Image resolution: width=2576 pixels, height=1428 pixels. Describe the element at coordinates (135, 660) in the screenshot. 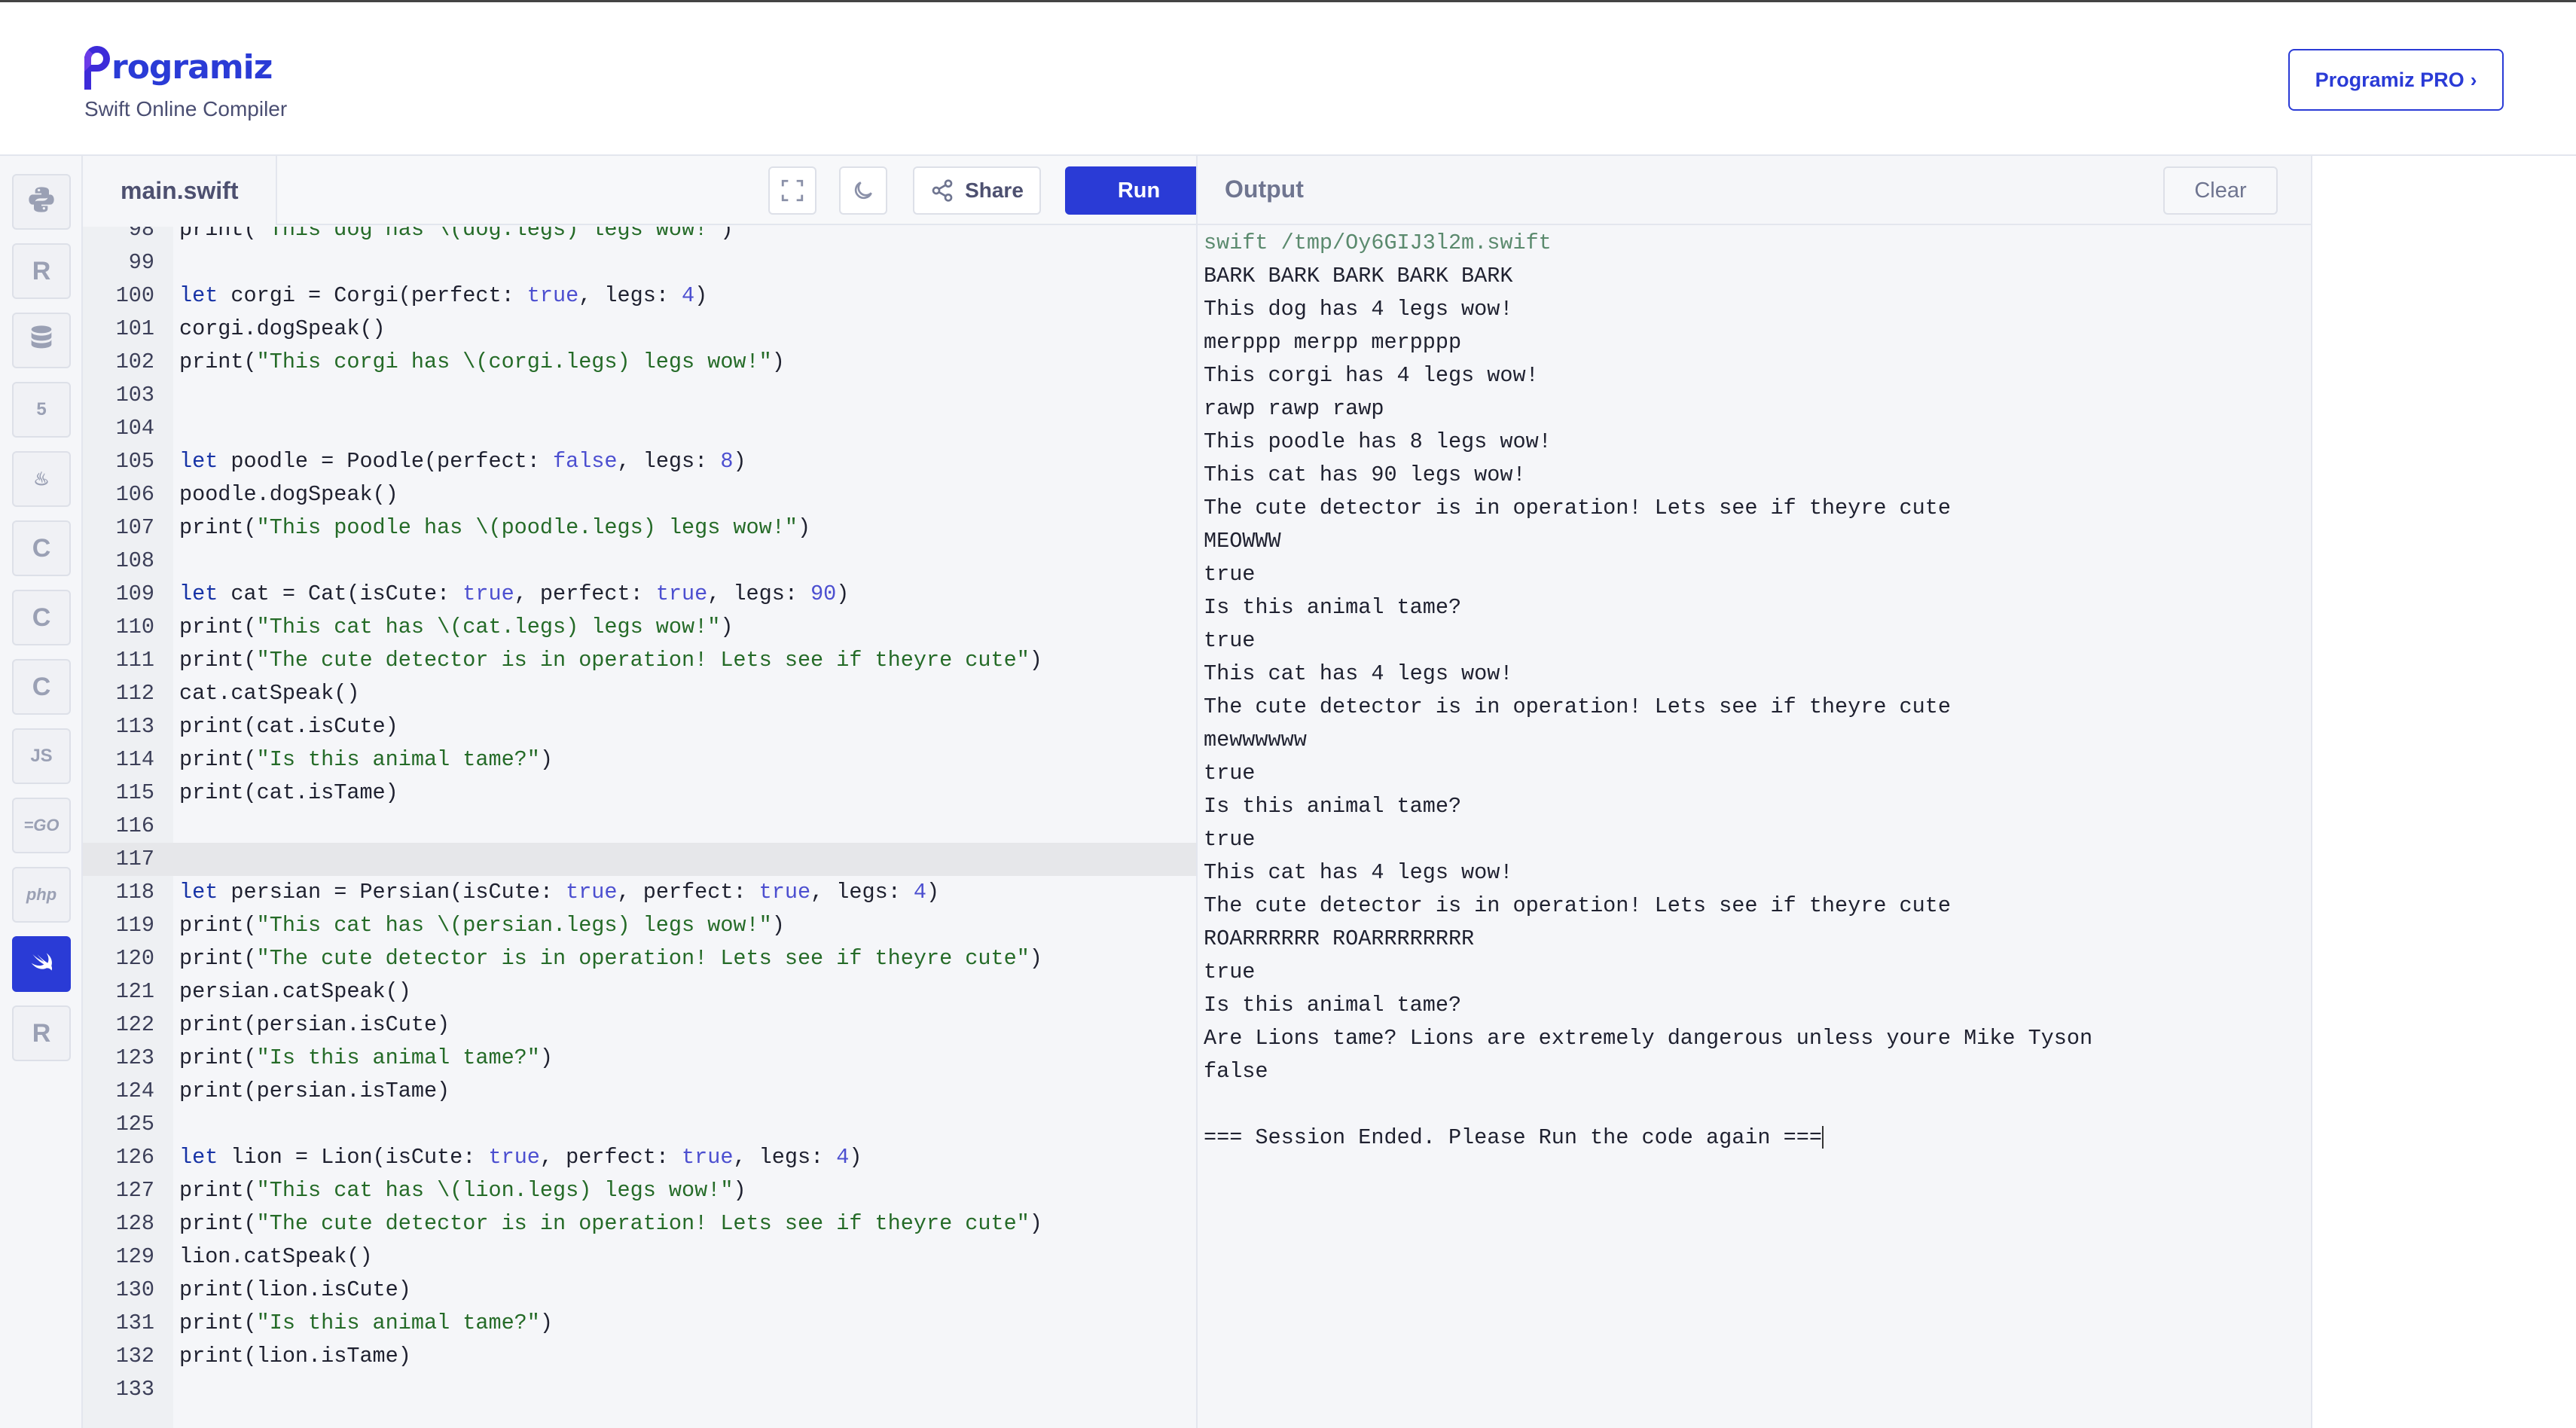

I see `line-number: 111` at that location.